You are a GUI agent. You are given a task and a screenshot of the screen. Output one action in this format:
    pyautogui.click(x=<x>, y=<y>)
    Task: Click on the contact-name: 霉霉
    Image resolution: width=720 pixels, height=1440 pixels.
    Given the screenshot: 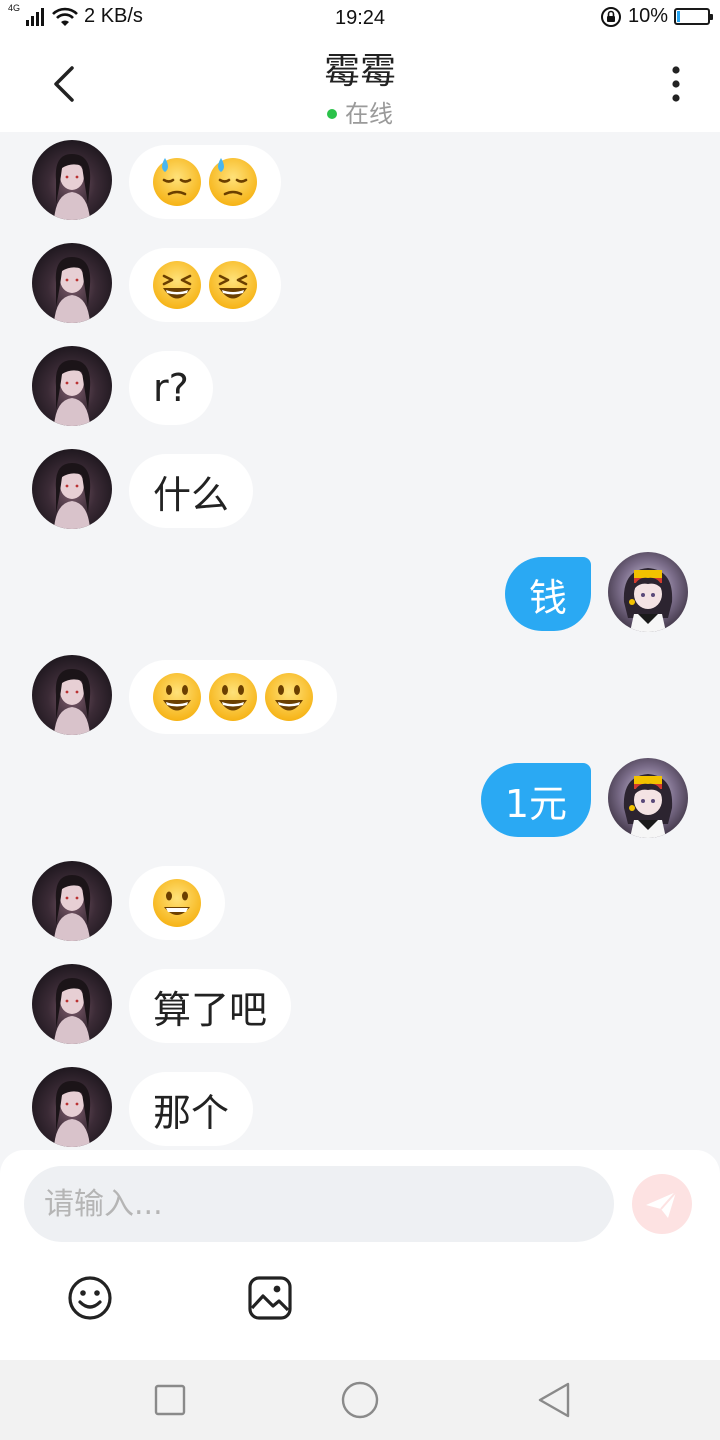 What is the action you would take?
    pyautogui.click(x=359, y=71)
    